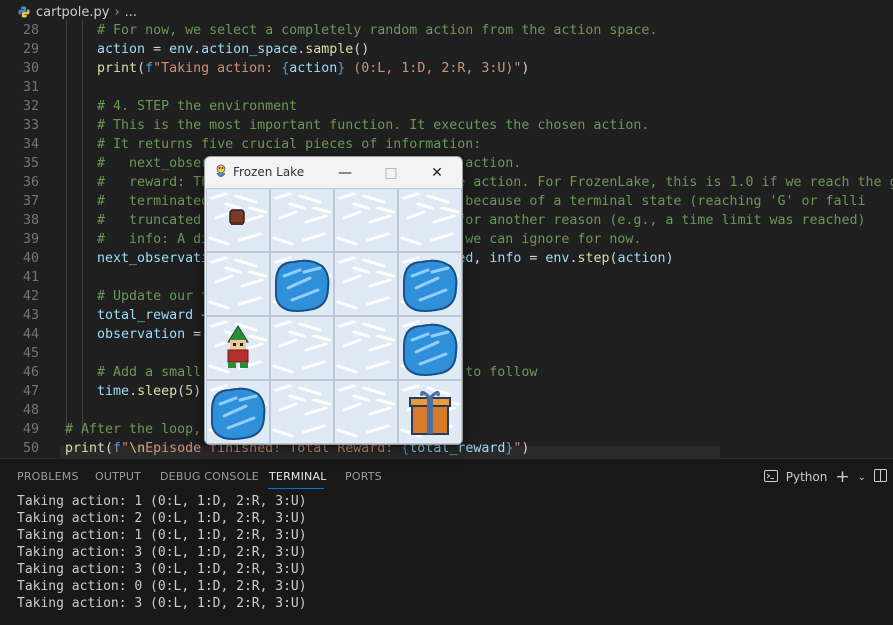 The height and width of the screenshot is (625, 893). What do you see at coordinates (345, 173) in the screenshot?
I see `minimize-icon: —` at bounding box center [345, 173].